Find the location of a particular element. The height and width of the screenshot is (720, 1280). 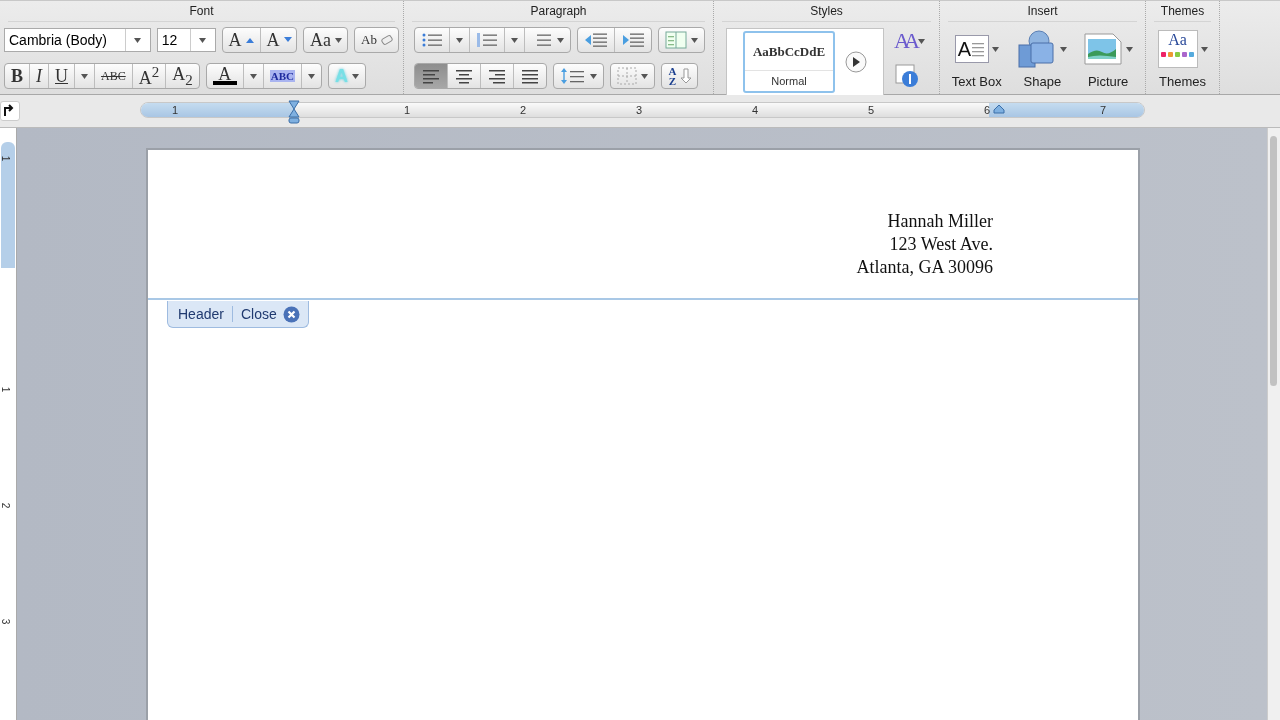

down-triangle-icon is located at coordinates (287, 40).